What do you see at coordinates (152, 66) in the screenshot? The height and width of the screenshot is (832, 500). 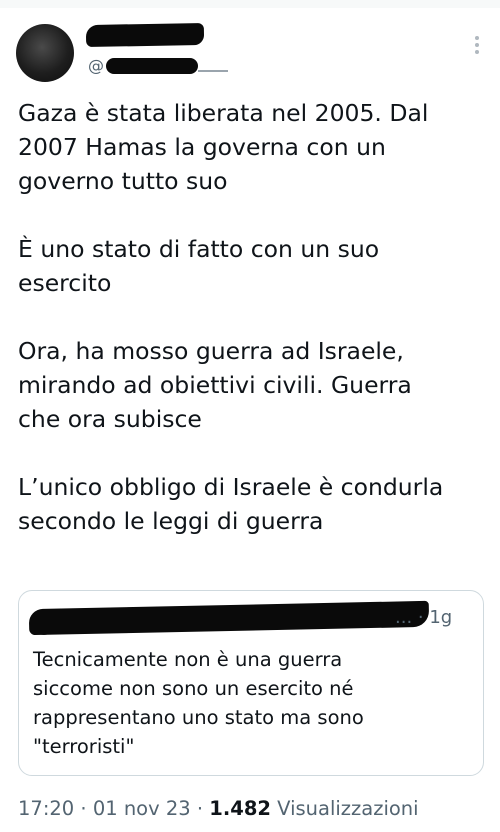 I see `handle-redacted` at bounding box center [152, 66].